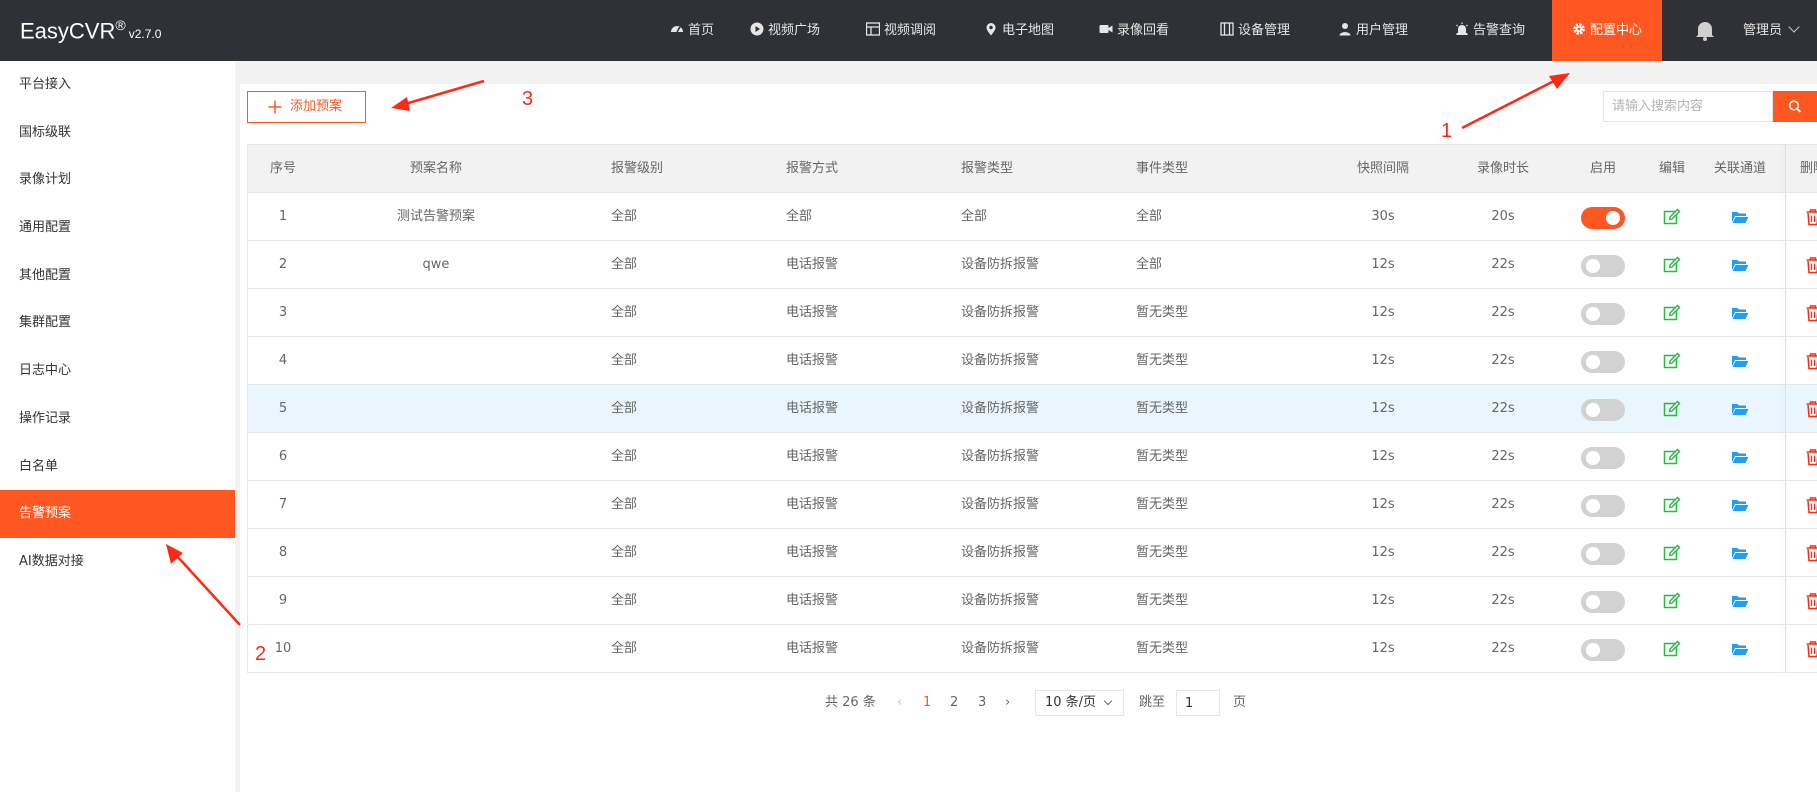 The image size is (1817, 792). What do you see at coordinates (785, 30) in the screenshot?
I see `nav-item-video-square: 视频广场` at bounding box center [785, 30].